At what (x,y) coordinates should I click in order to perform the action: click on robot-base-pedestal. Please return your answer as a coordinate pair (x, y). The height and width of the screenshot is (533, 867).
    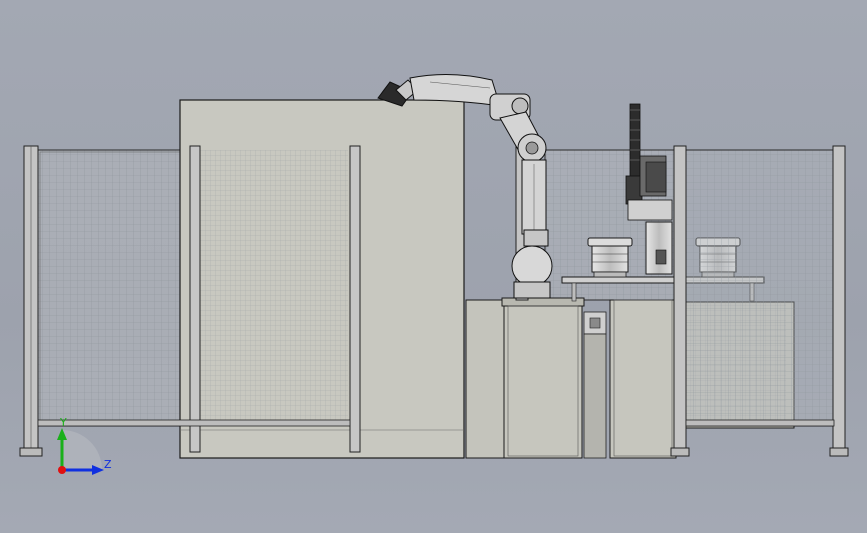
    Looking at the image, I should click on (485, 379).